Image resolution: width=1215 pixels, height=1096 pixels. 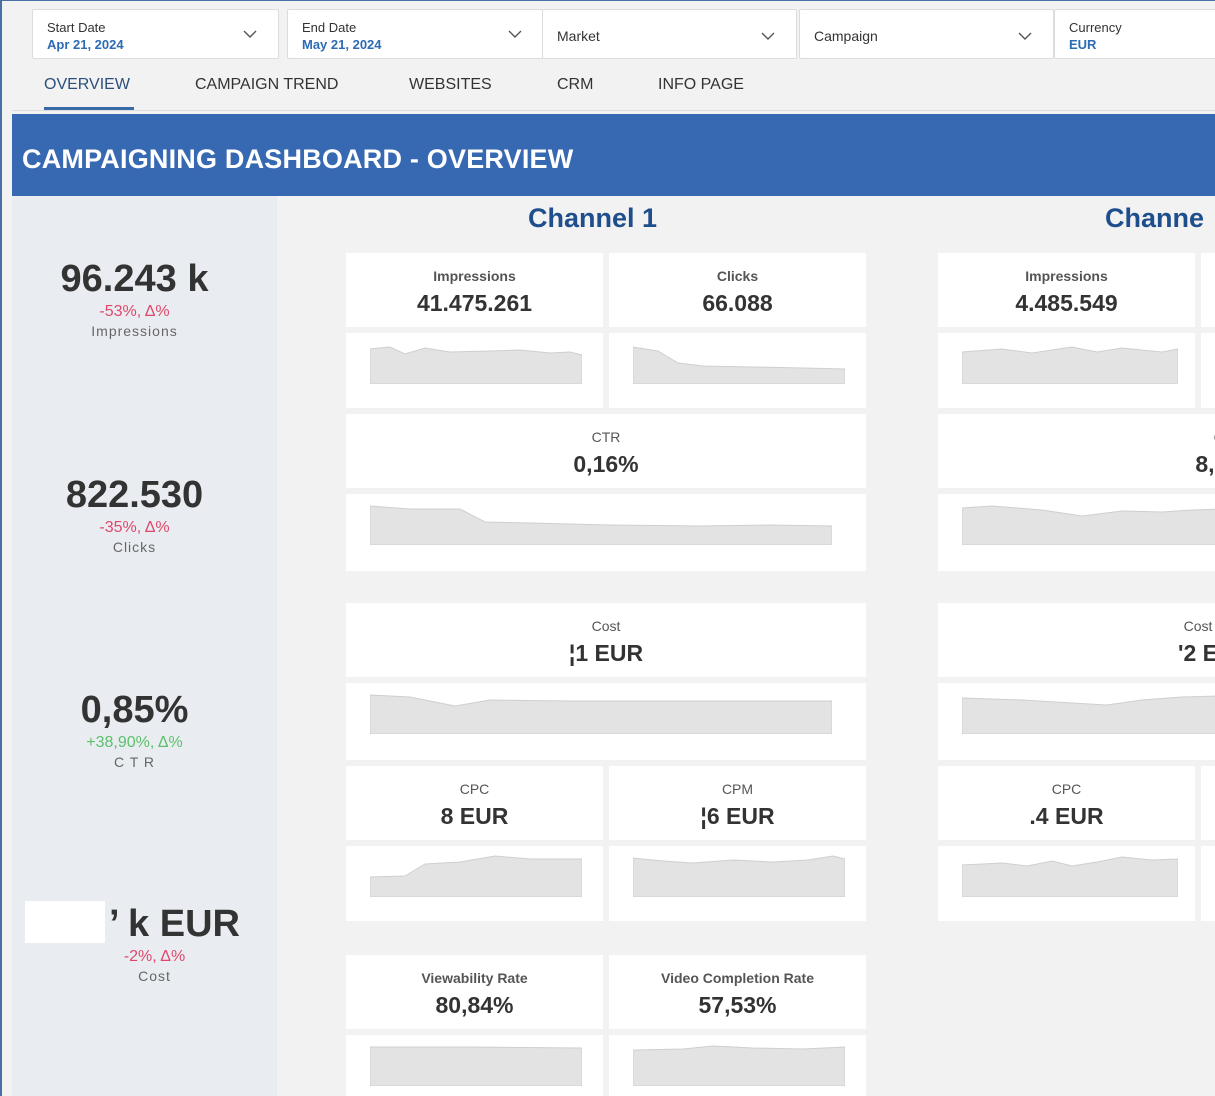 I want to click on ch1-cpm-sparkline, so click(x=737, y=883).